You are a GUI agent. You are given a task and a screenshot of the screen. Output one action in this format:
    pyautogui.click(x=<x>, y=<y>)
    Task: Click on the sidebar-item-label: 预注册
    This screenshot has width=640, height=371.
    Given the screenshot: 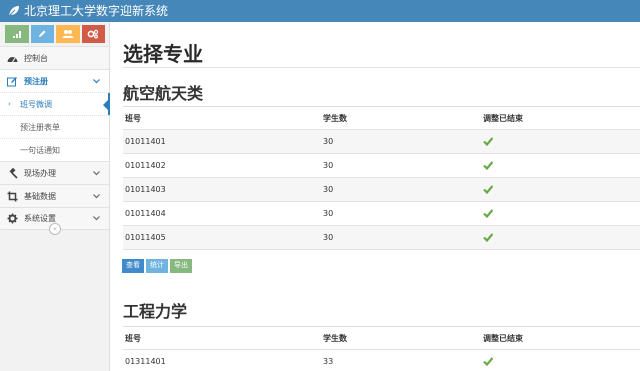 What is the action you would take?
    pyautogui.click(x=36, y=81)
    